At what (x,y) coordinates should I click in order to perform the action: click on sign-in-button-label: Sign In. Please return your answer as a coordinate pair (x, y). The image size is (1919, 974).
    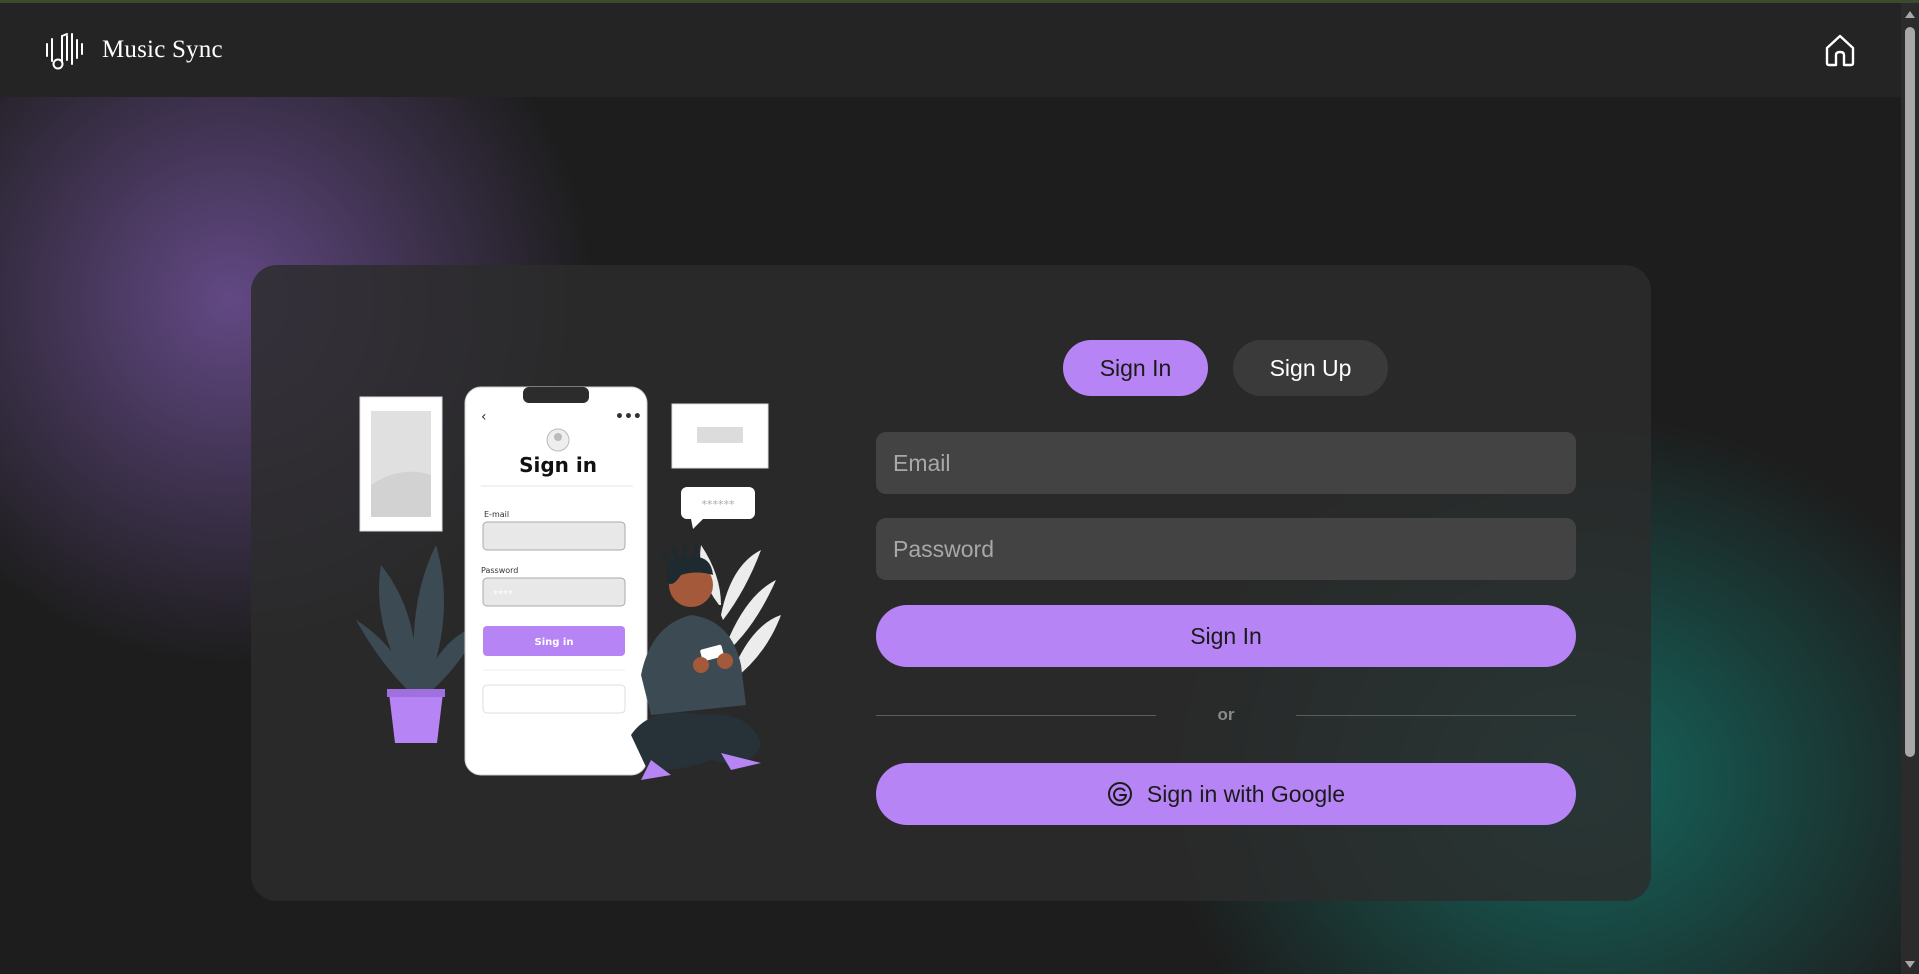
    Looking at the image, I should click on (1226, 635).